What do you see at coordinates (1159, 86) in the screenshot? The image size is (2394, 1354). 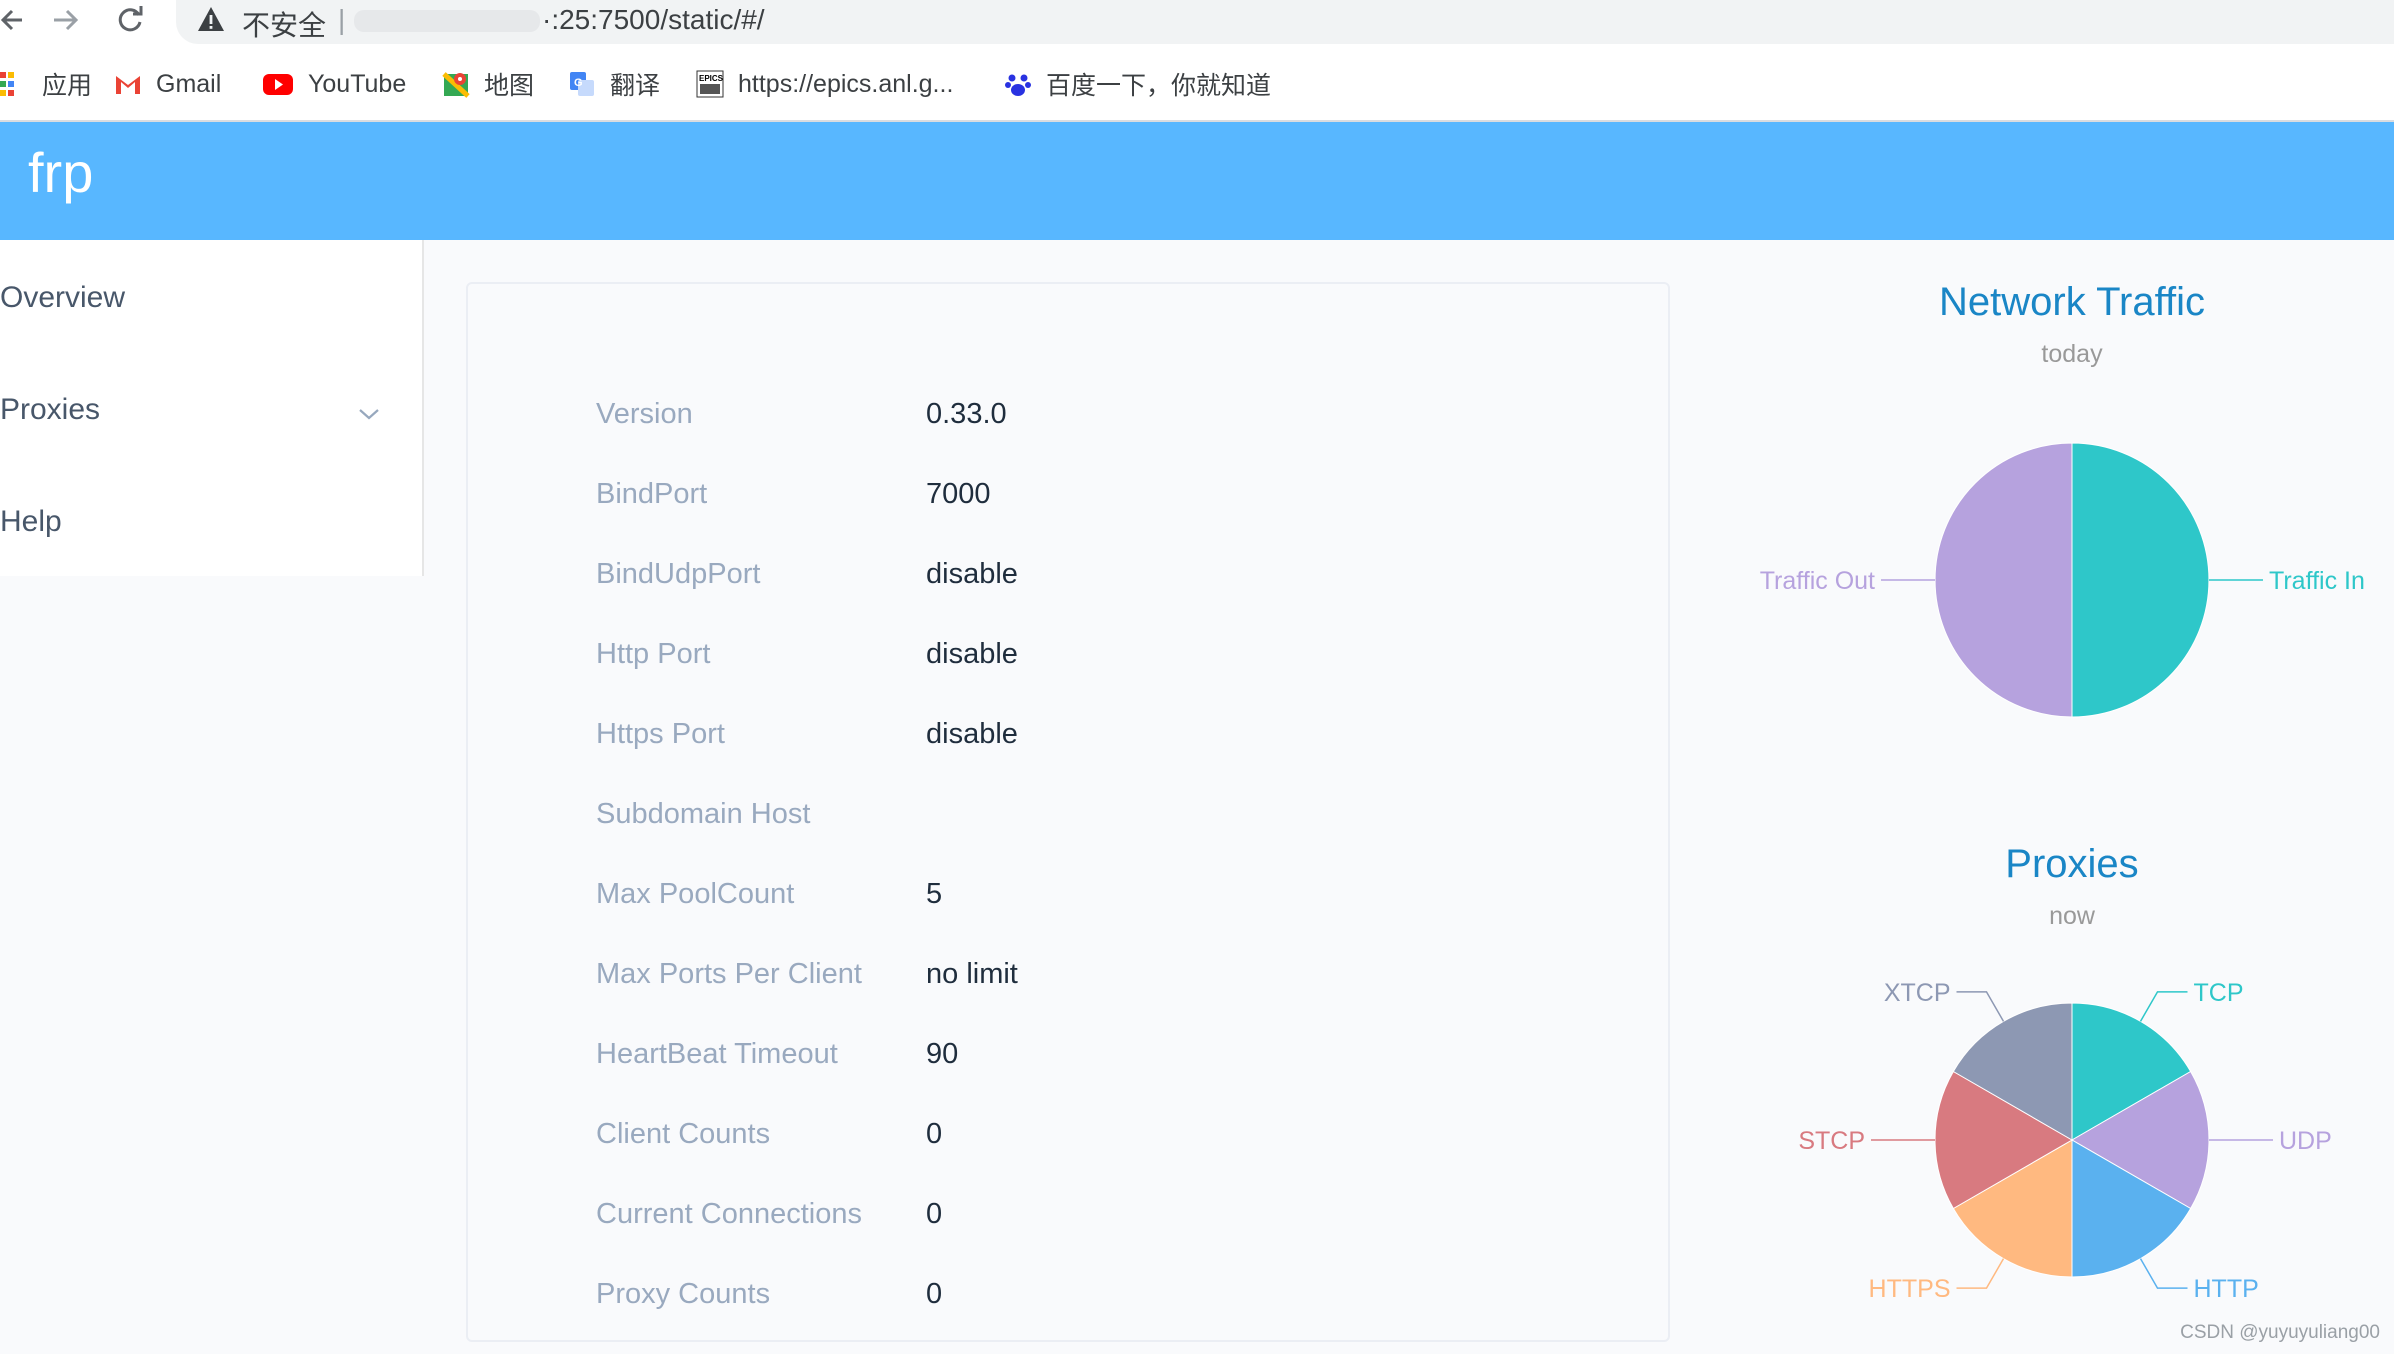 I see `bookmark-label: 百度一下，你就知道` at bounding box center [1159, 86].